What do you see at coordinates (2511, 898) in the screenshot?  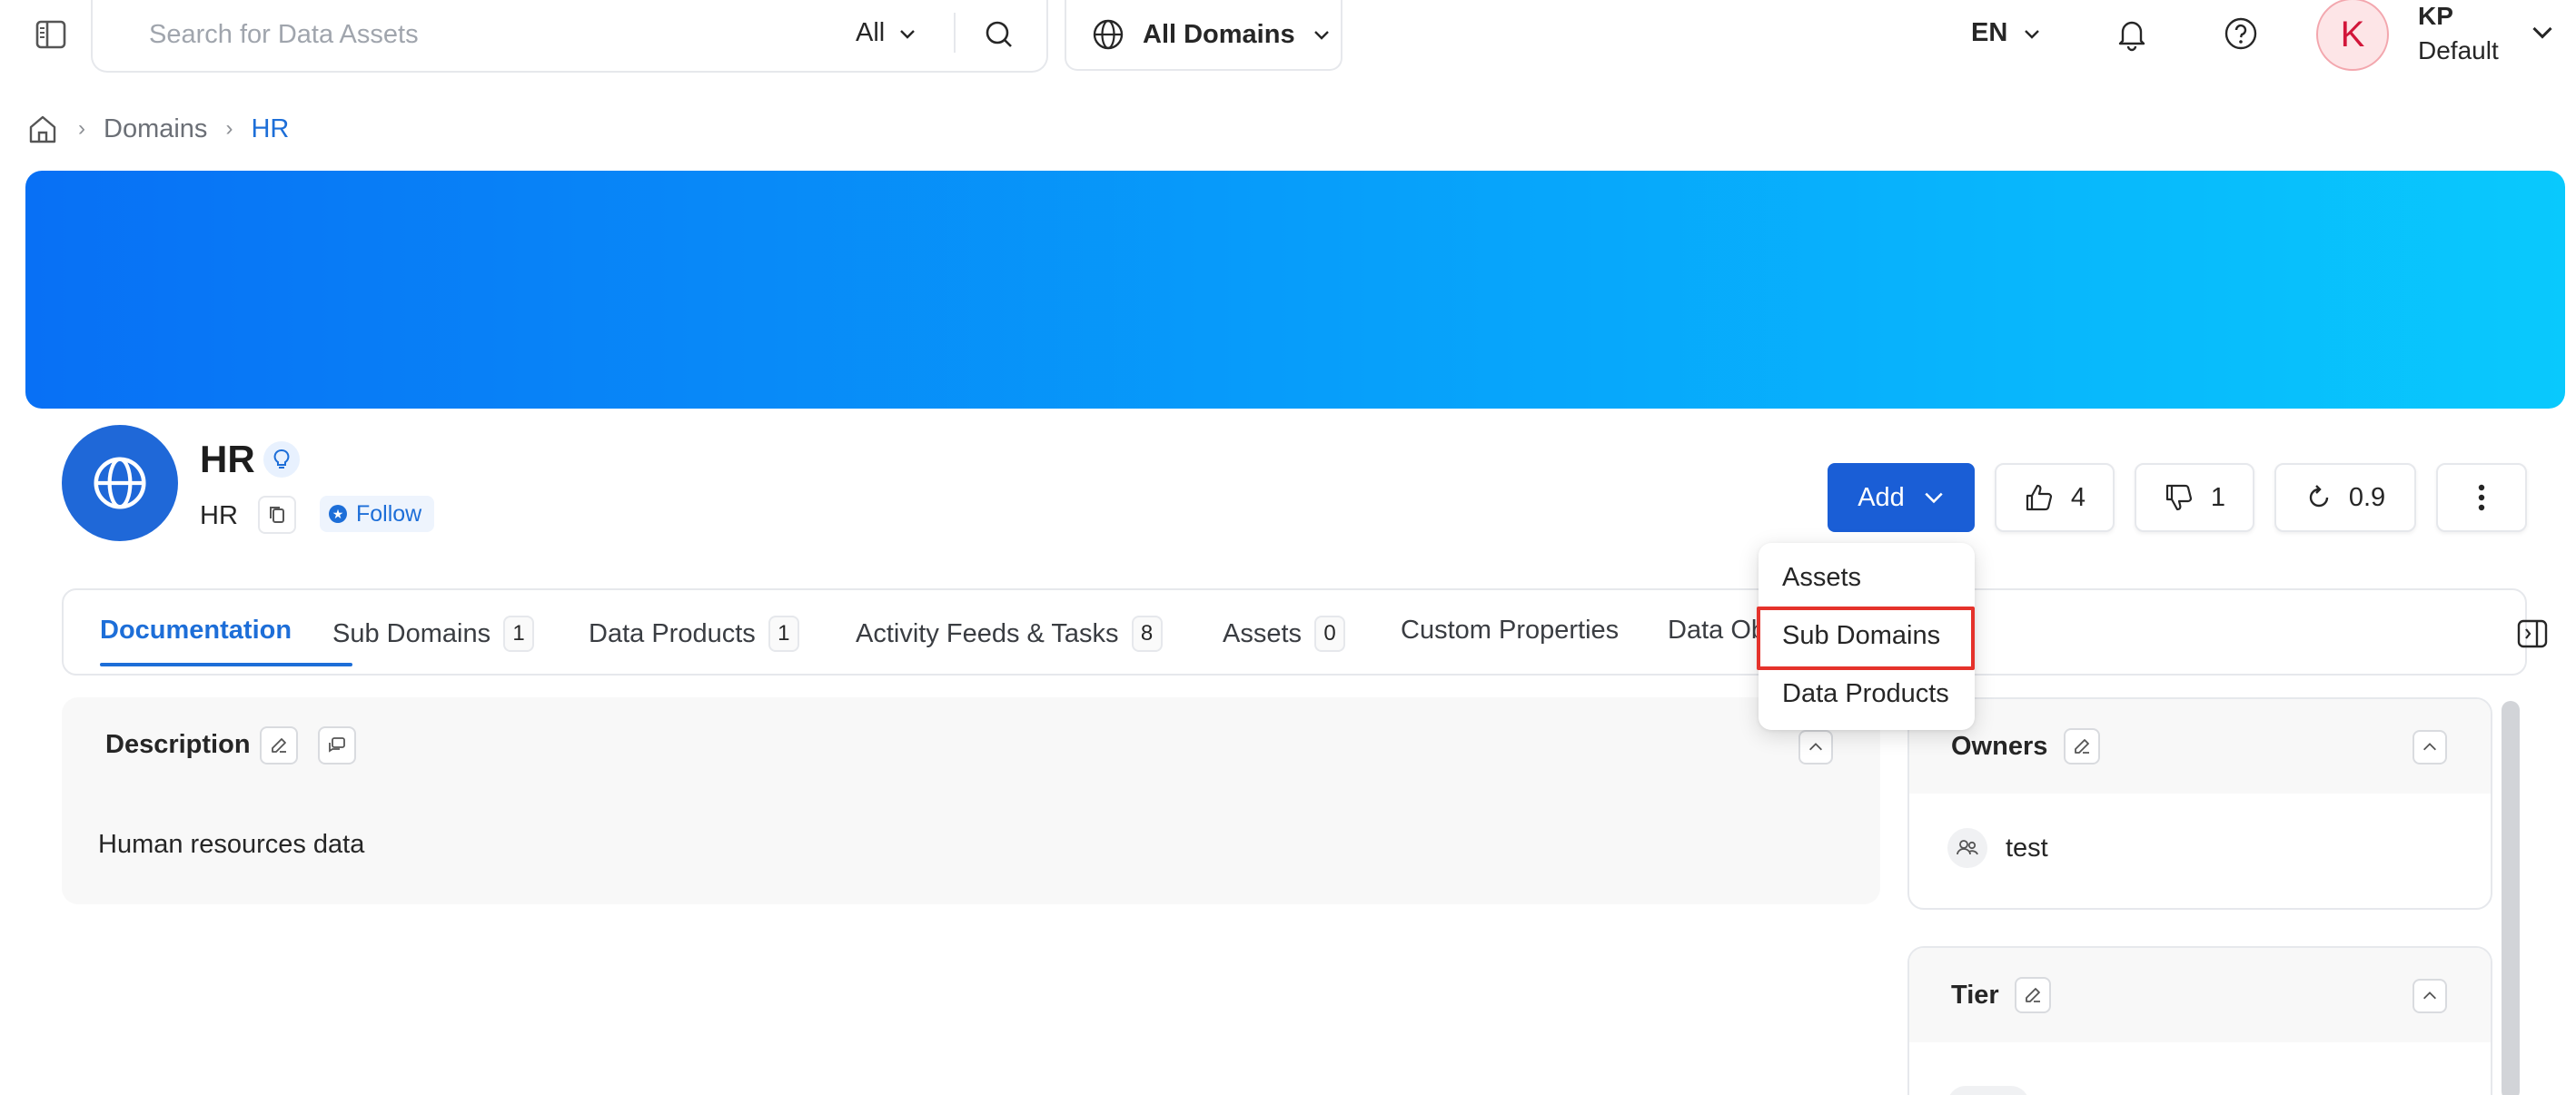 I see `scrollbar` at bounding box center [2511, 898].